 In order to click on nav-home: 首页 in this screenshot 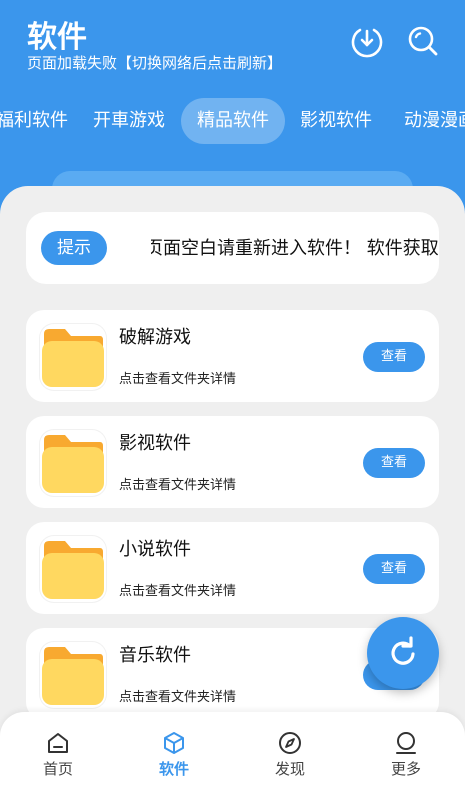, I will do `click(58, 754)`.